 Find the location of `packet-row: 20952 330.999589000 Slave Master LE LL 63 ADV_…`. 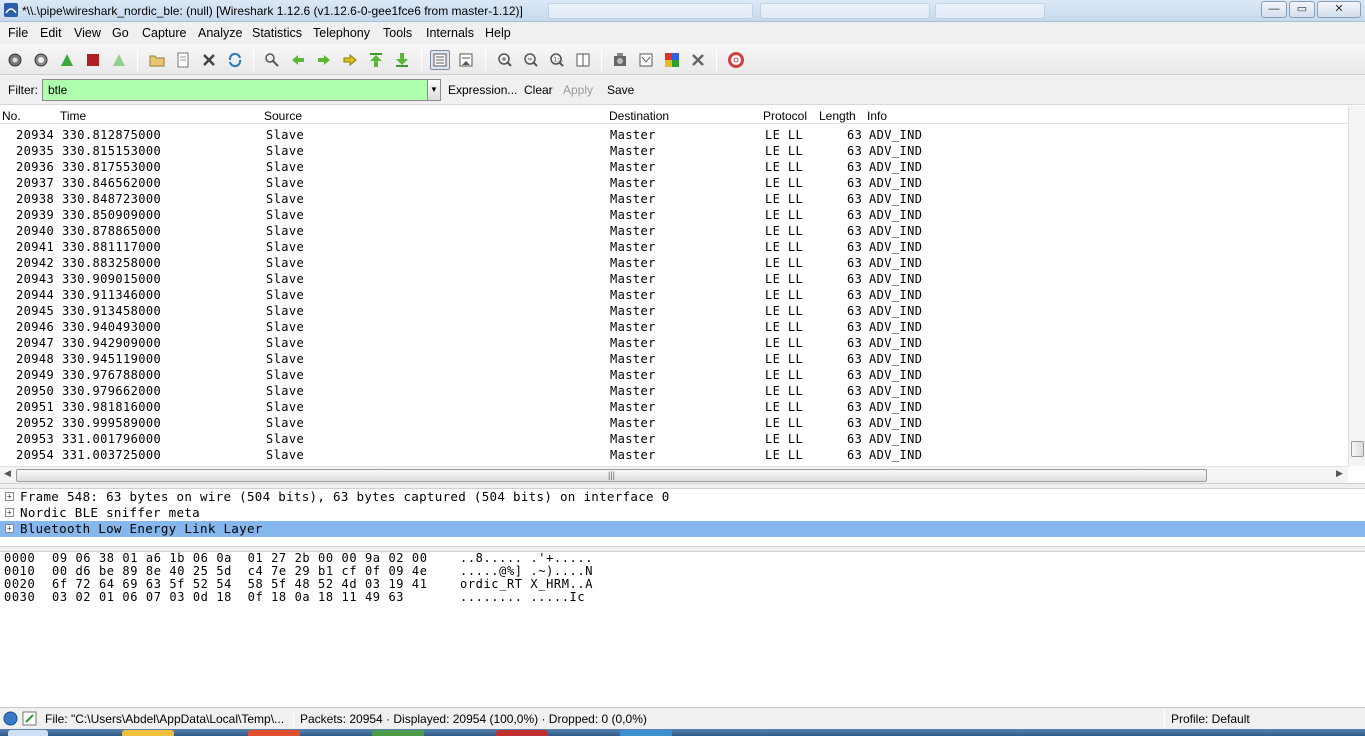

packet-row: 20952 330.999589000 Slave Master LE LL 63 ADV_… is located at coordinates (674, 423).